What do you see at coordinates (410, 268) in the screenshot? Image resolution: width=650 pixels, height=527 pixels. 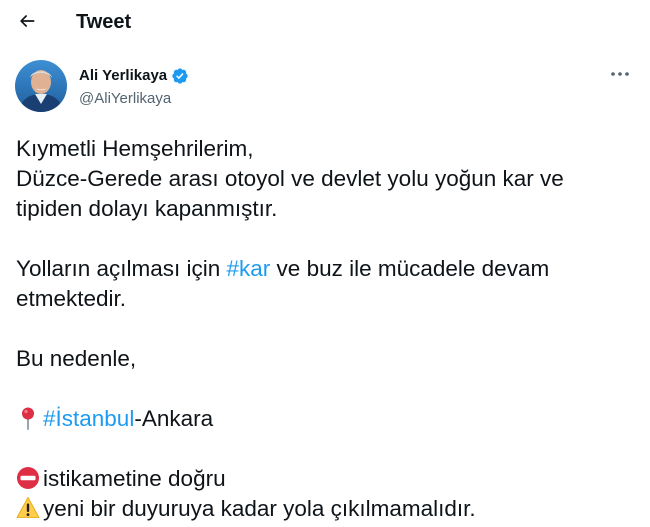 I see `tweet-text-span: ve buz ile mücadele devam` at bounding box center [410, 268].